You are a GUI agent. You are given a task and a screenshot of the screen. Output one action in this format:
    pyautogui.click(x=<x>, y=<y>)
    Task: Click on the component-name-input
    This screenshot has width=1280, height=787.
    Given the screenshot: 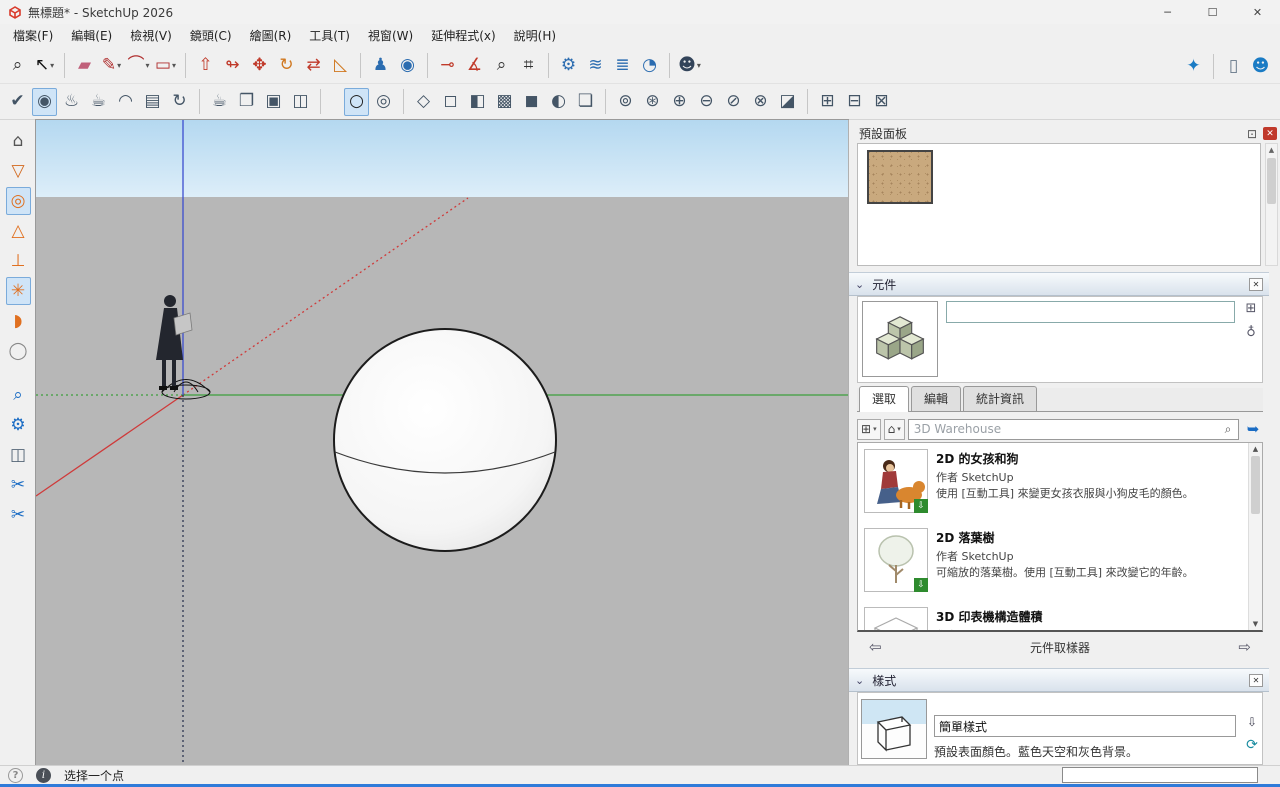 What is the action you would take?
    pyautogui.click(x=1090, y=312)
    